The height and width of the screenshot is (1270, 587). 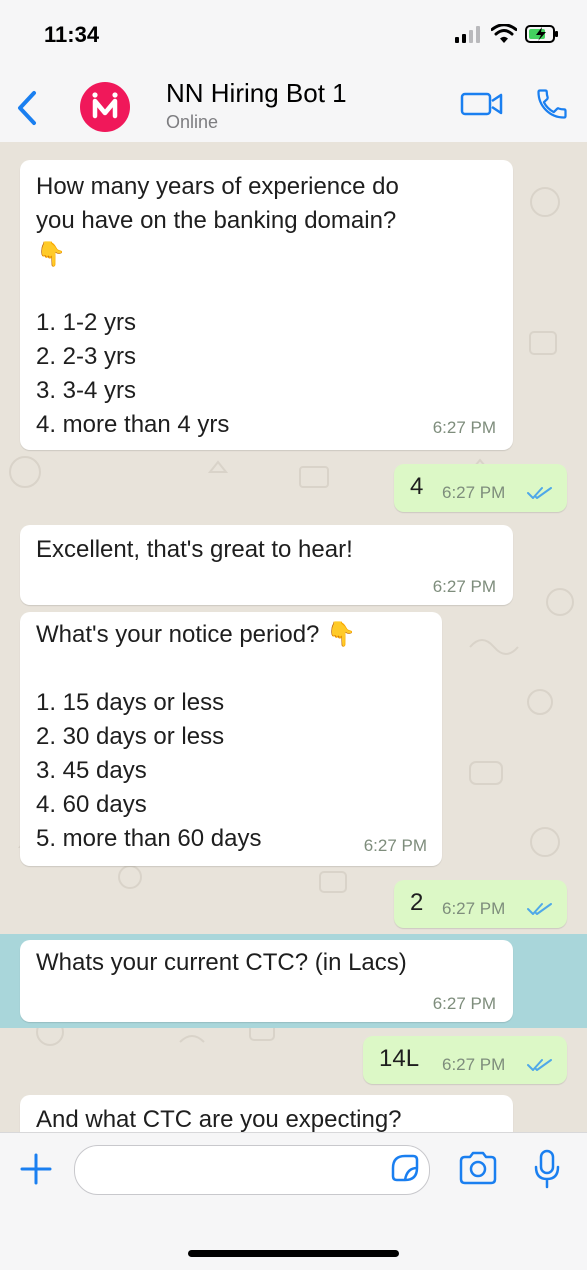 What do you see at coordinates (399, 1058) in the screenshot?
I see `message-text: 14L` at bounding box center [399, 1058].